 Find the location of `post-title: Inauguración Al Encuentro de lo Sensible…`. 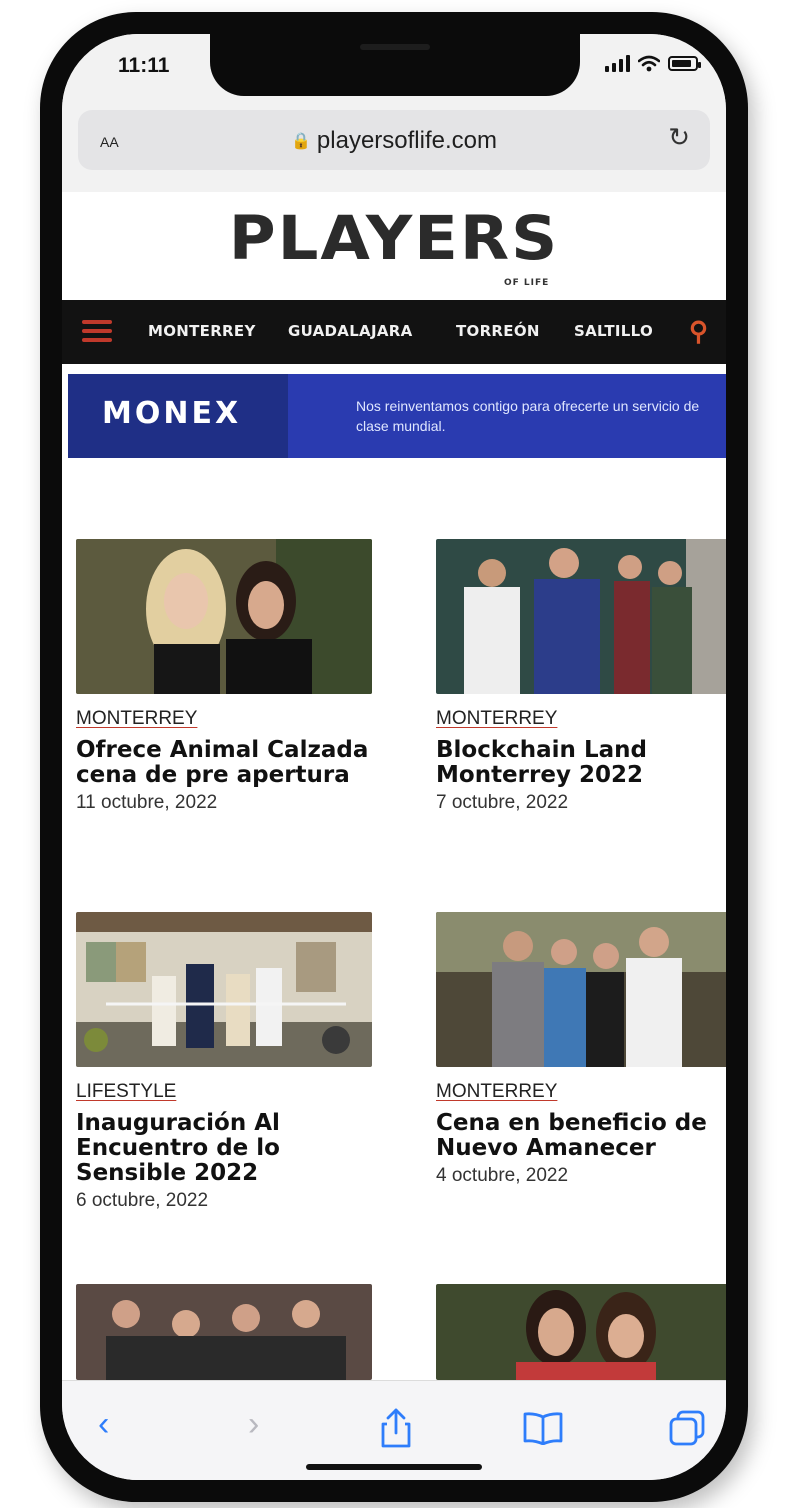

post-title: Inauguración Al Encuentro de lo Sensible… is located at coordinates (224, 1148).